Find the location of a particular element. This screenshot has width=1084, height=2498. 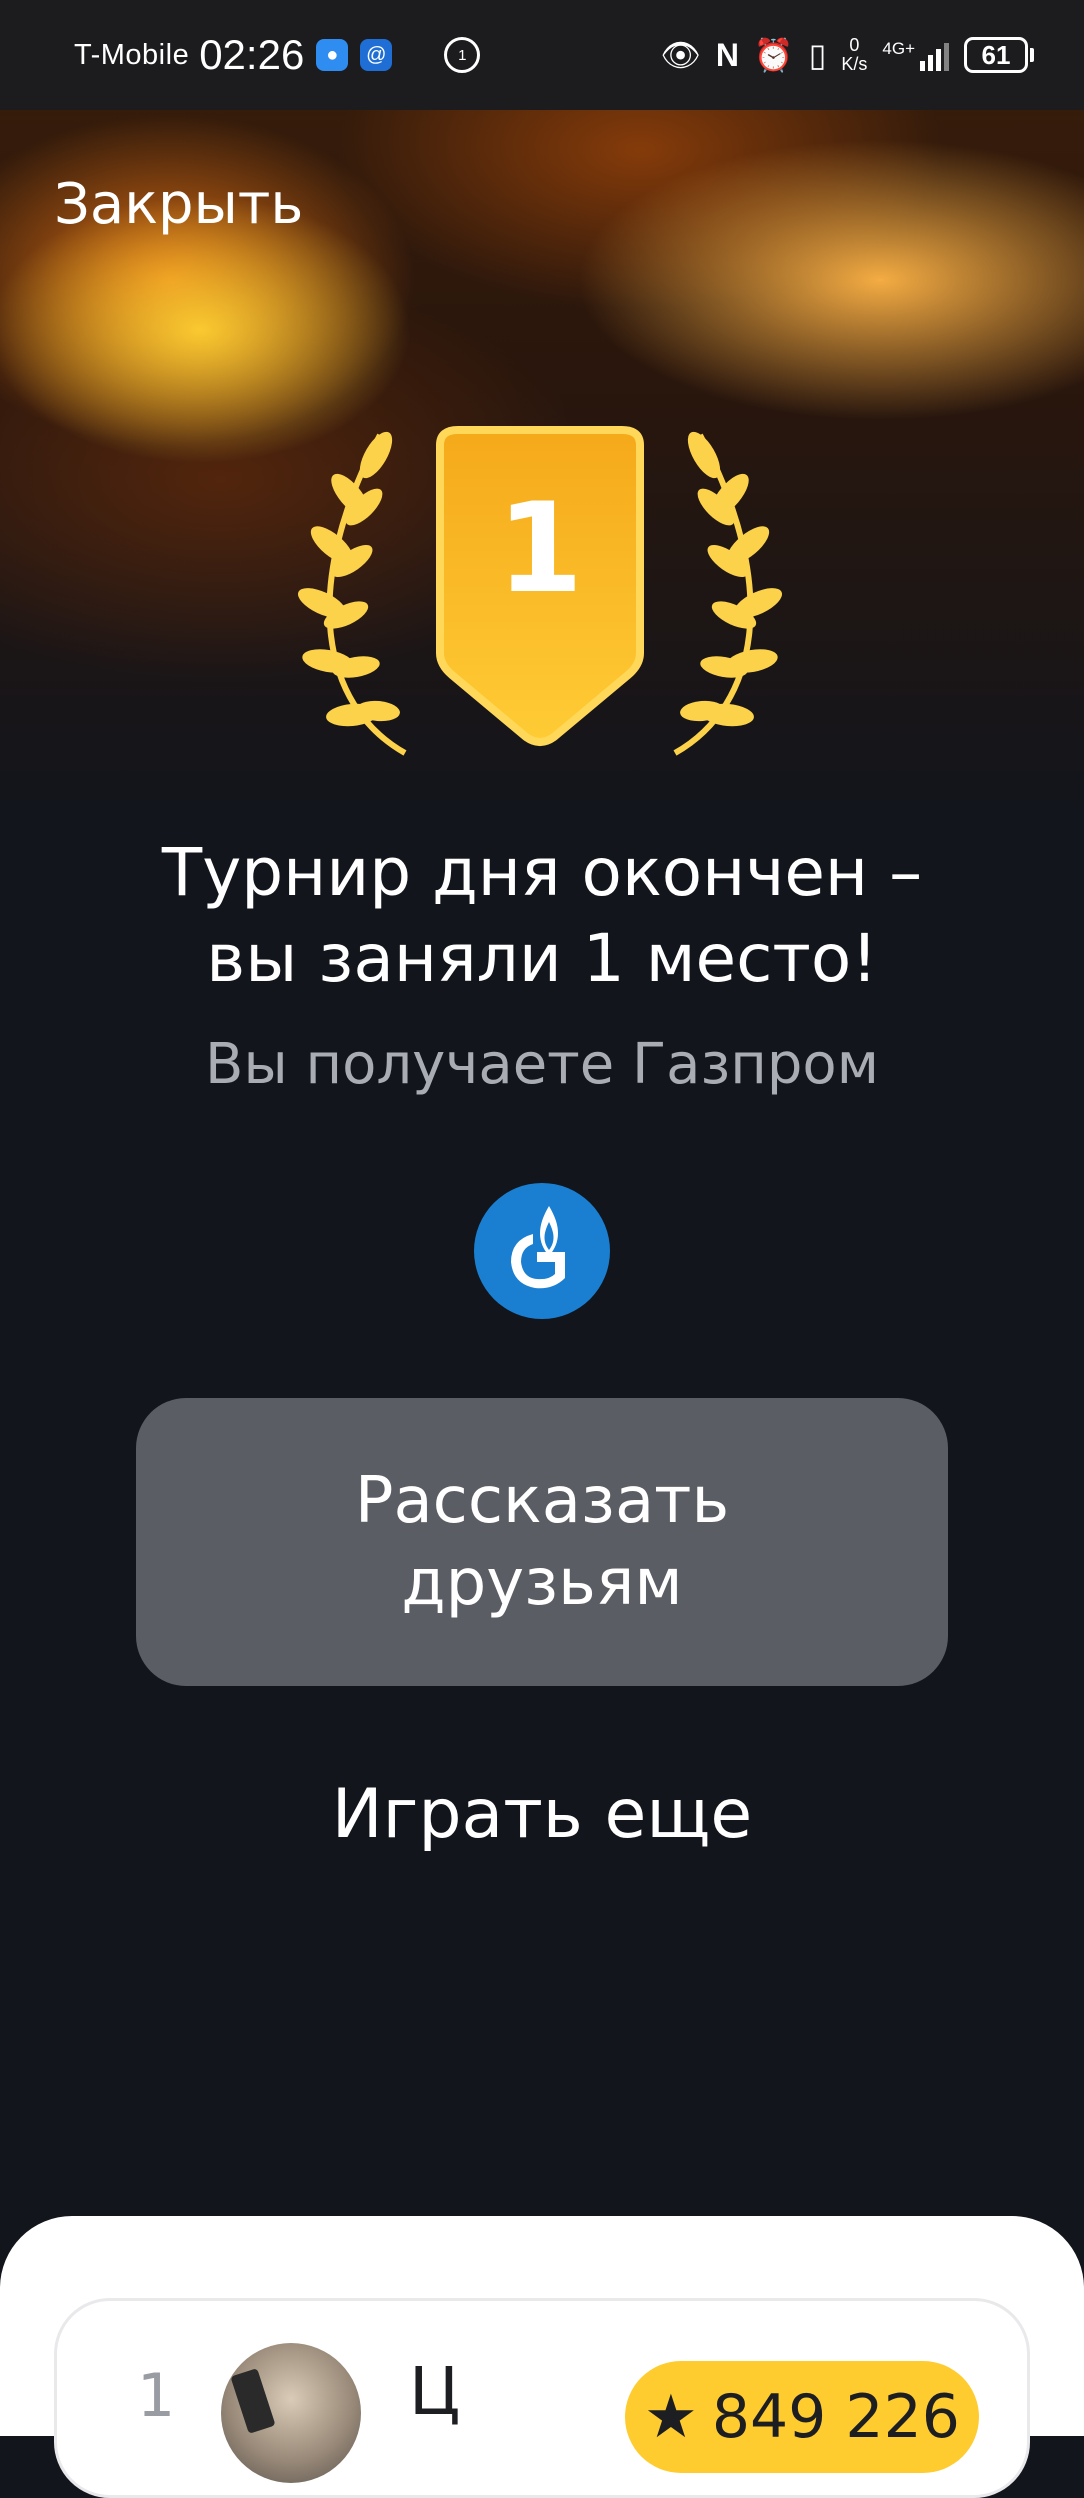

close-button: Закрыть is located at coordinates (178, 204).